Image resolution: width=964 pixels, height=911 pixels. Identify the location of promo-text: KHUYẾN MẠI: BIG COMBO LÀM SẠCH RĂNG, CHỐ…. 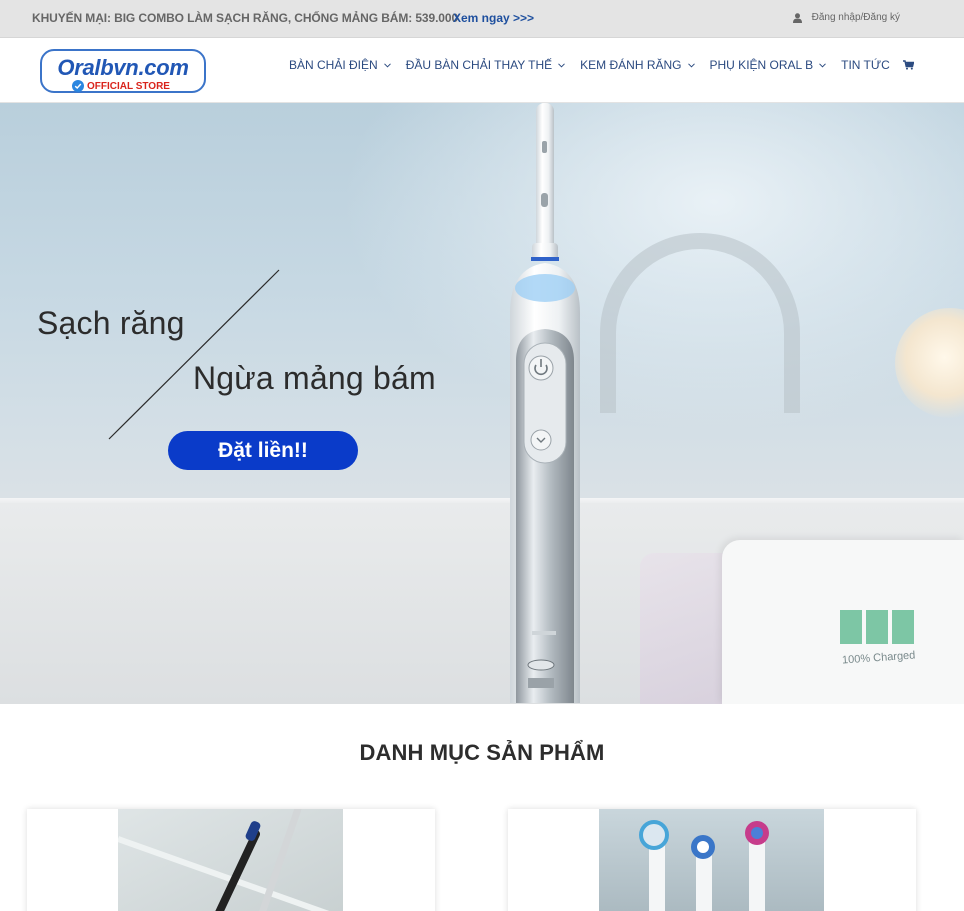
(245, 18).